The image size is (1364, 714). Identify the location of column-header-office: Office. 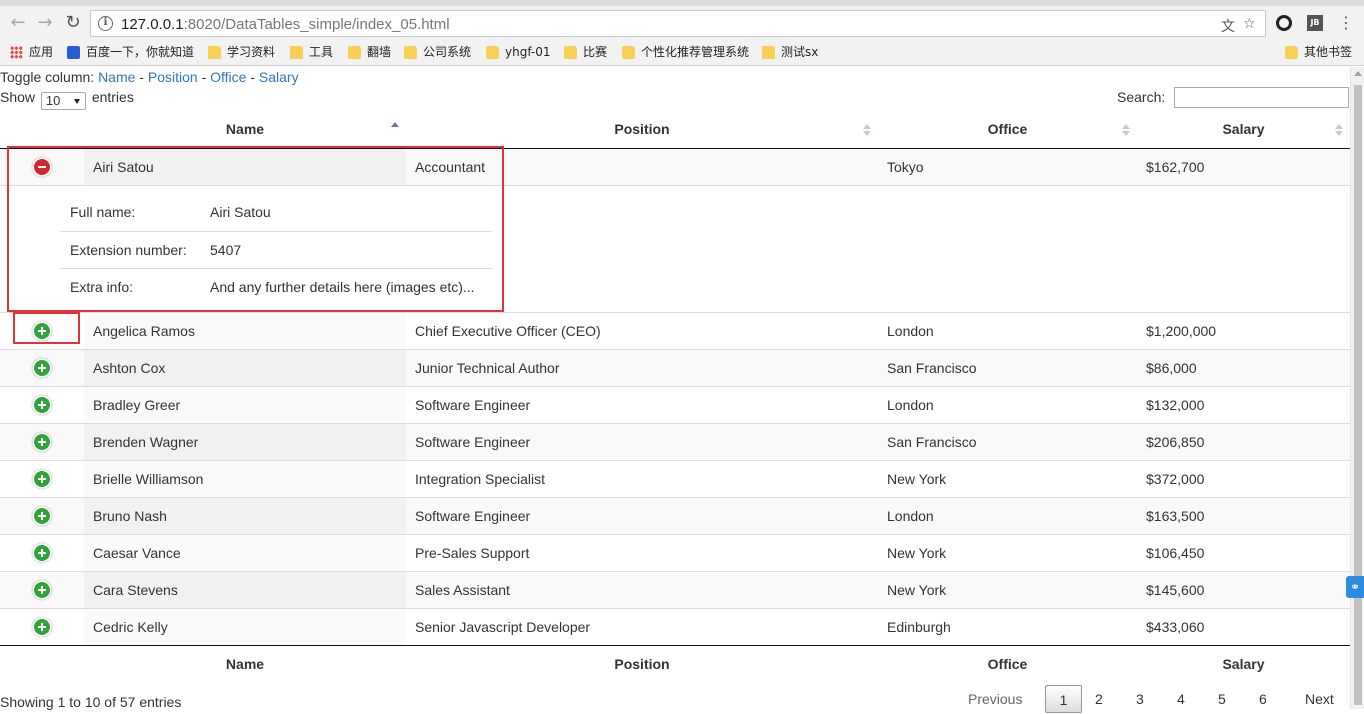
(1007, 130).